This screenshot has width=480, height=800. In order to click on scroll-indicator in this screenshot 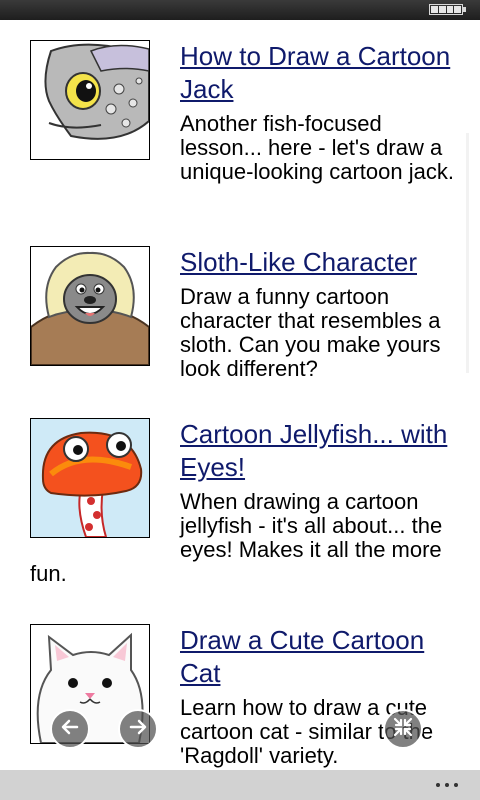, I will do `click(467, 253)`.